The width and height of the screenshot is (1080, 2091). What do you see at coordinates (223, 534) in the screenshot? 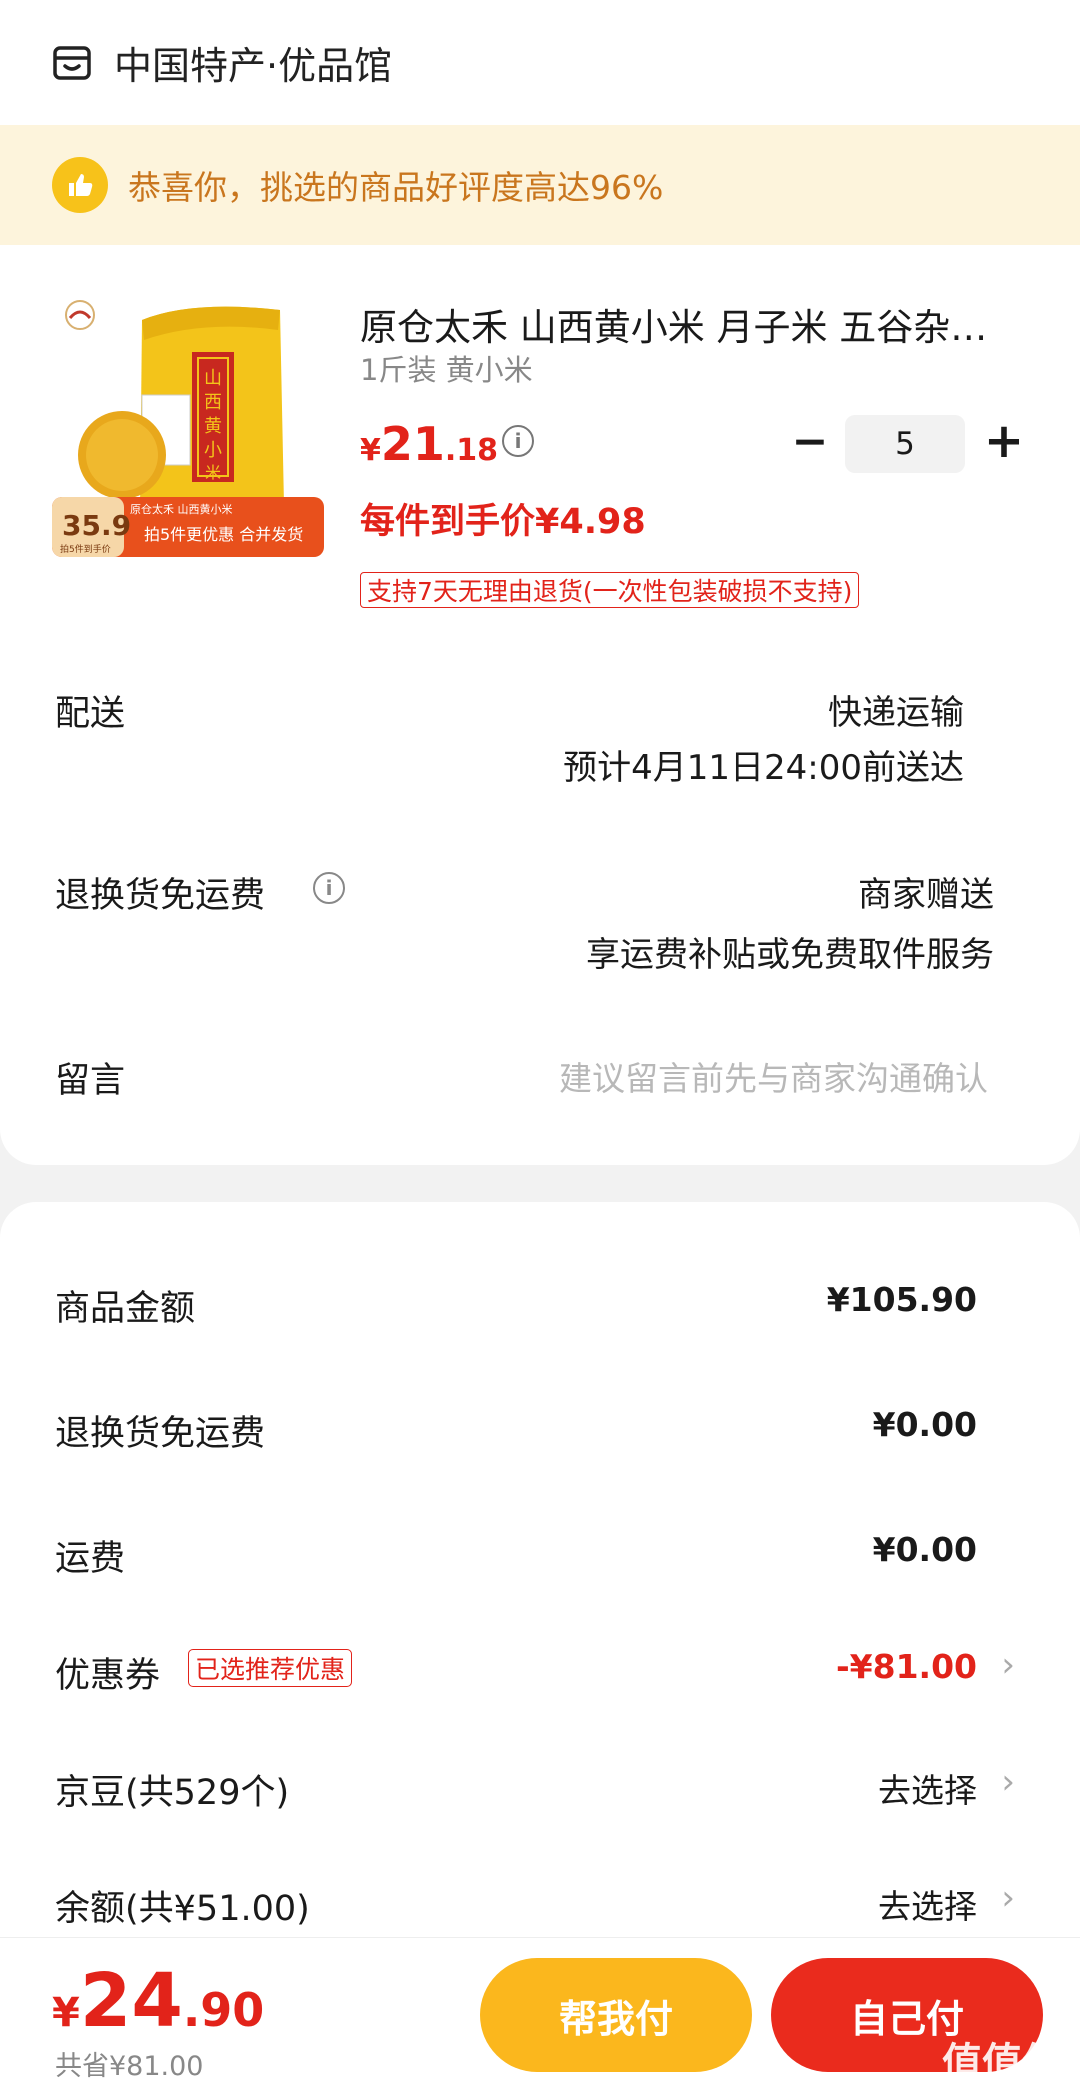
I see `svg-text: 拍5件更优惠 合并发货` at bounding box center [223, 534].